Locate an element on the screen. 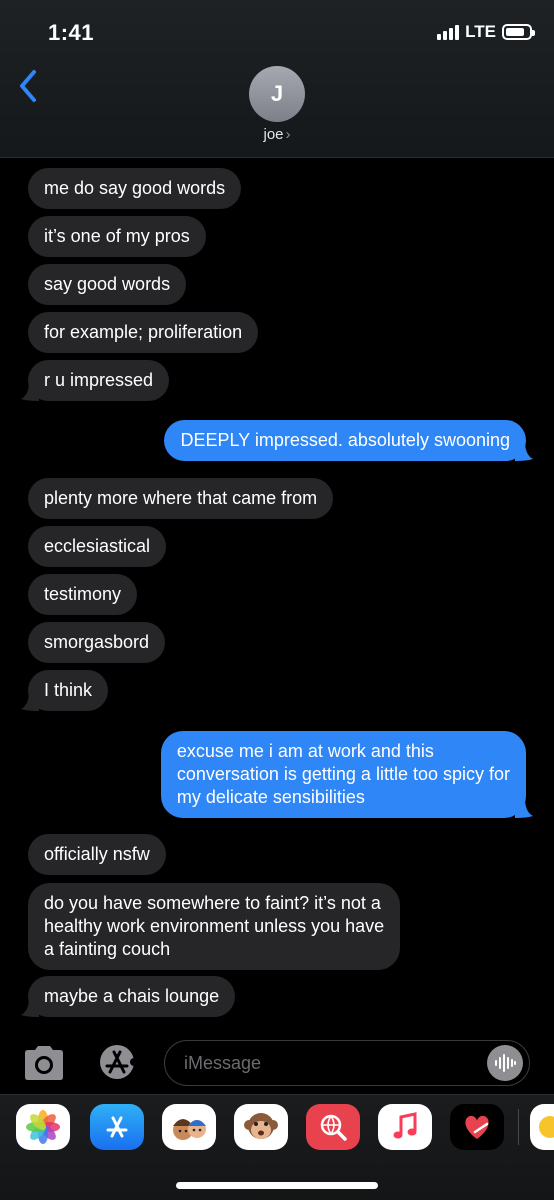 The width and height of the screenshot is (554, 1200). incoming-message-bubble: say good words is located at coordinates (107, 284).